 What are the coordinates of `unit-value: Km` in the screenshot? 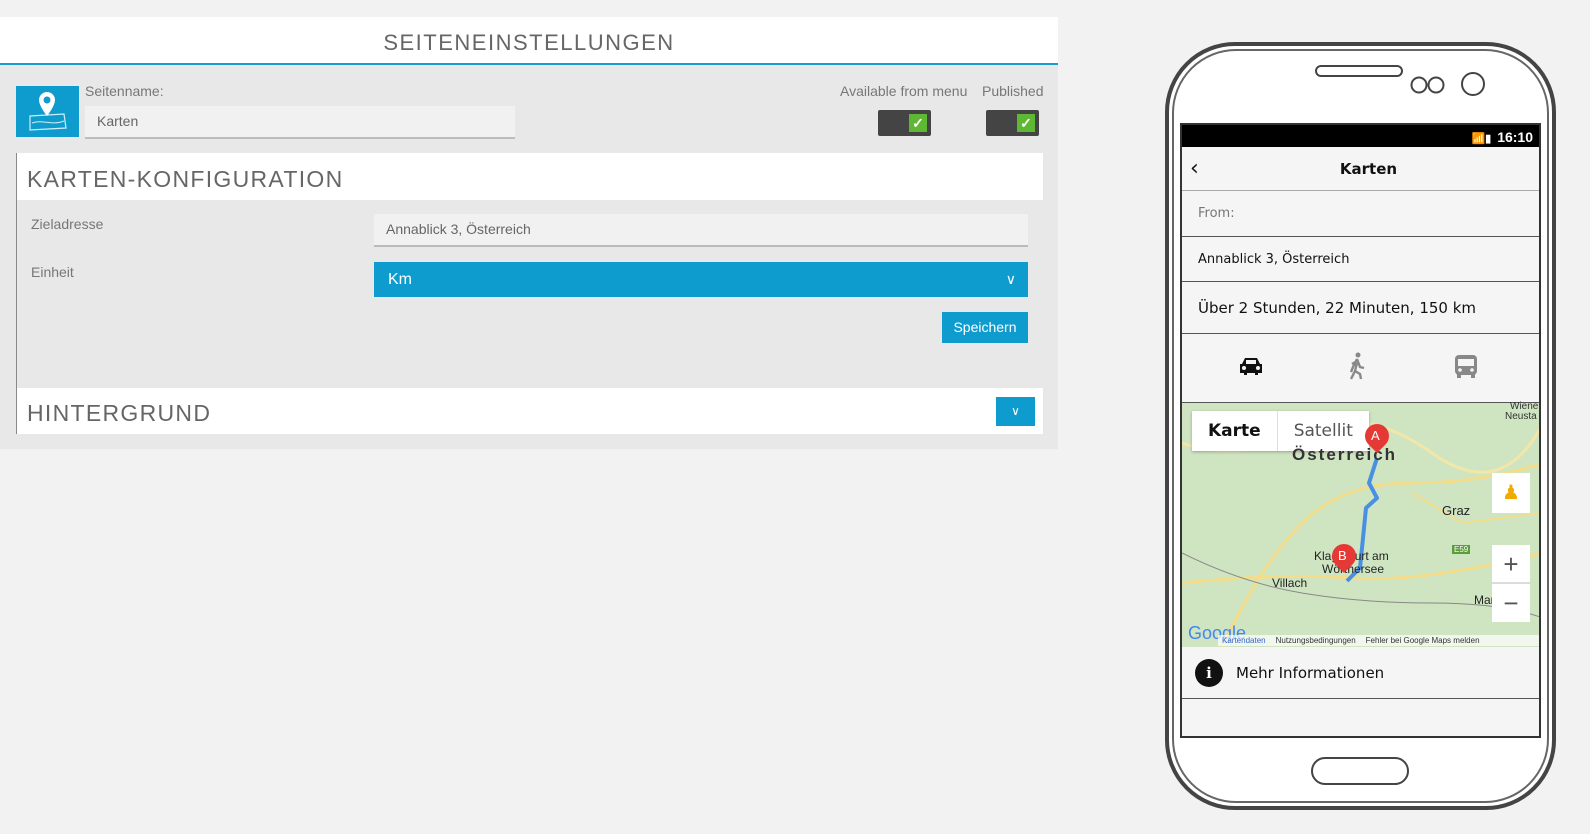 It's located at (400, 279).